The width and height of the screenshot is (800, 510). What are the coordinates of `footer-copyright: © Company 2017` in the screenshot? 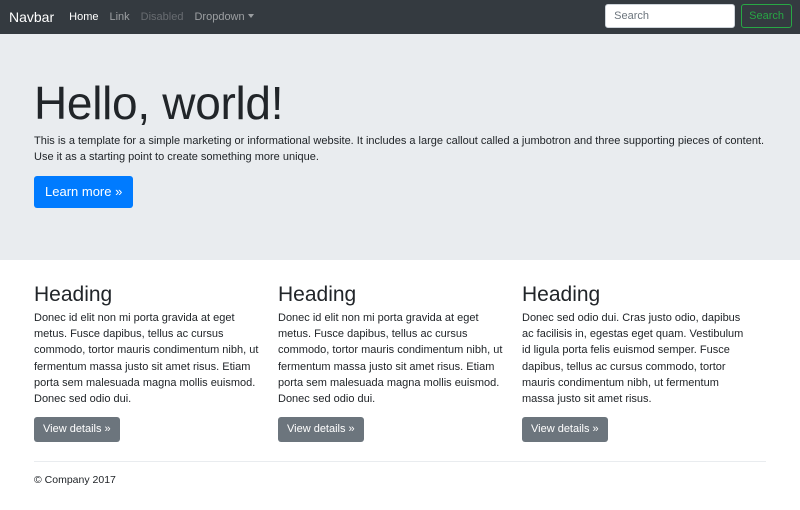 It's located at (75, 480).